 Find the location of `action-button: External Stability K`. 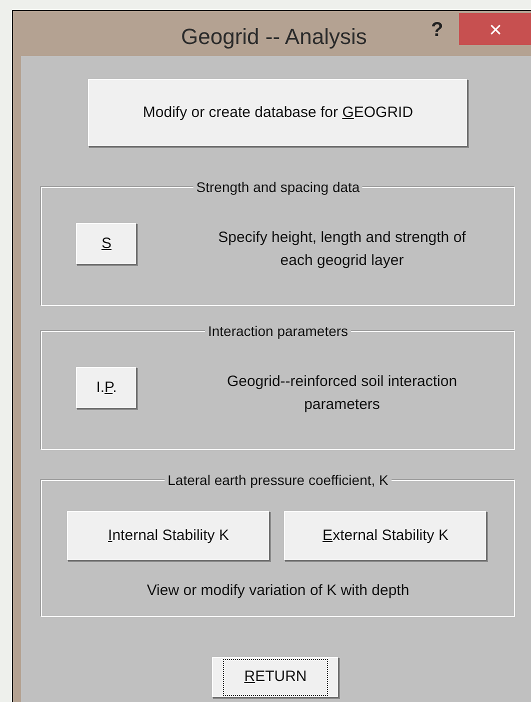

action-button: External Stability K is located at coordinates (385, 536).